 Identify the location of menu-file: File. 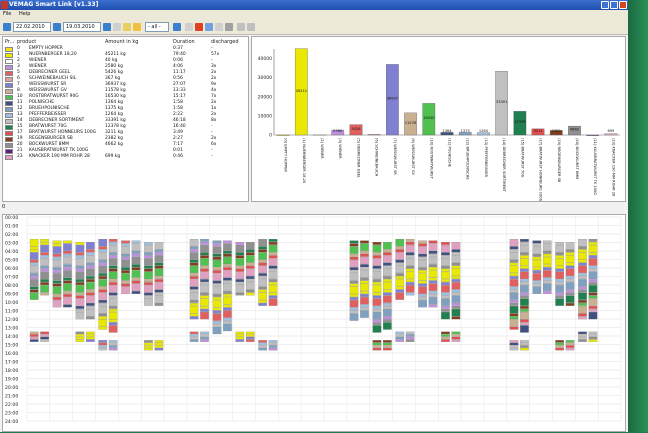
(7, 14).